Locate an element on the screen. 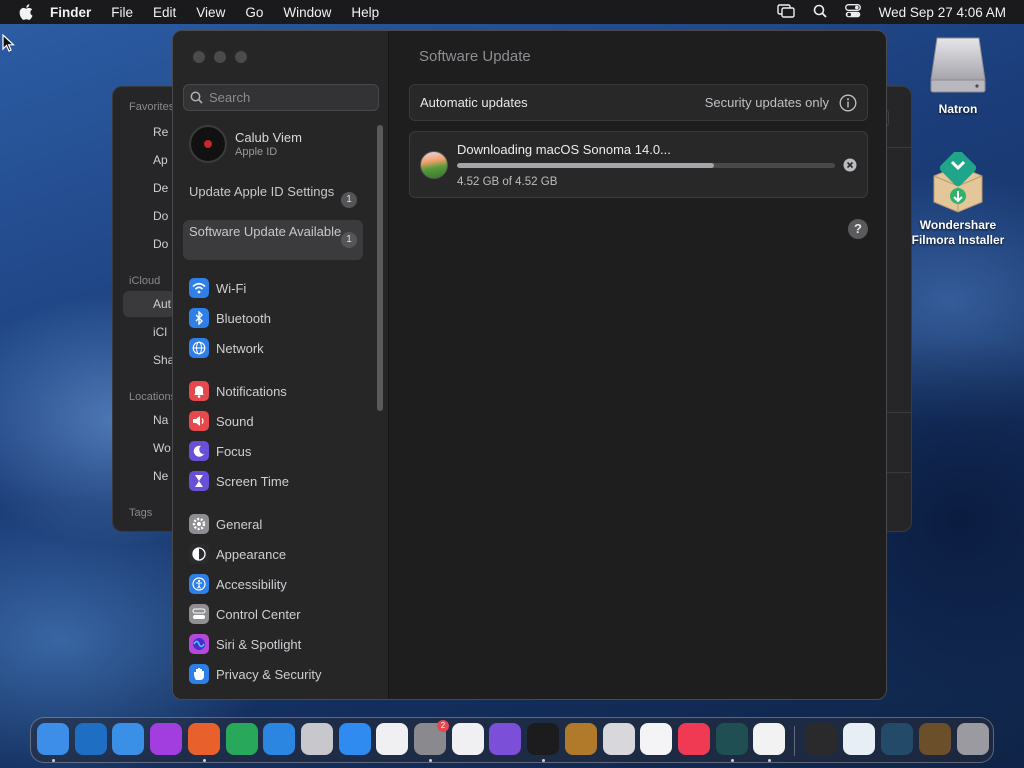 The image size is (1024, 768). dock-garageband-icon is located at coordinates (580, 739).